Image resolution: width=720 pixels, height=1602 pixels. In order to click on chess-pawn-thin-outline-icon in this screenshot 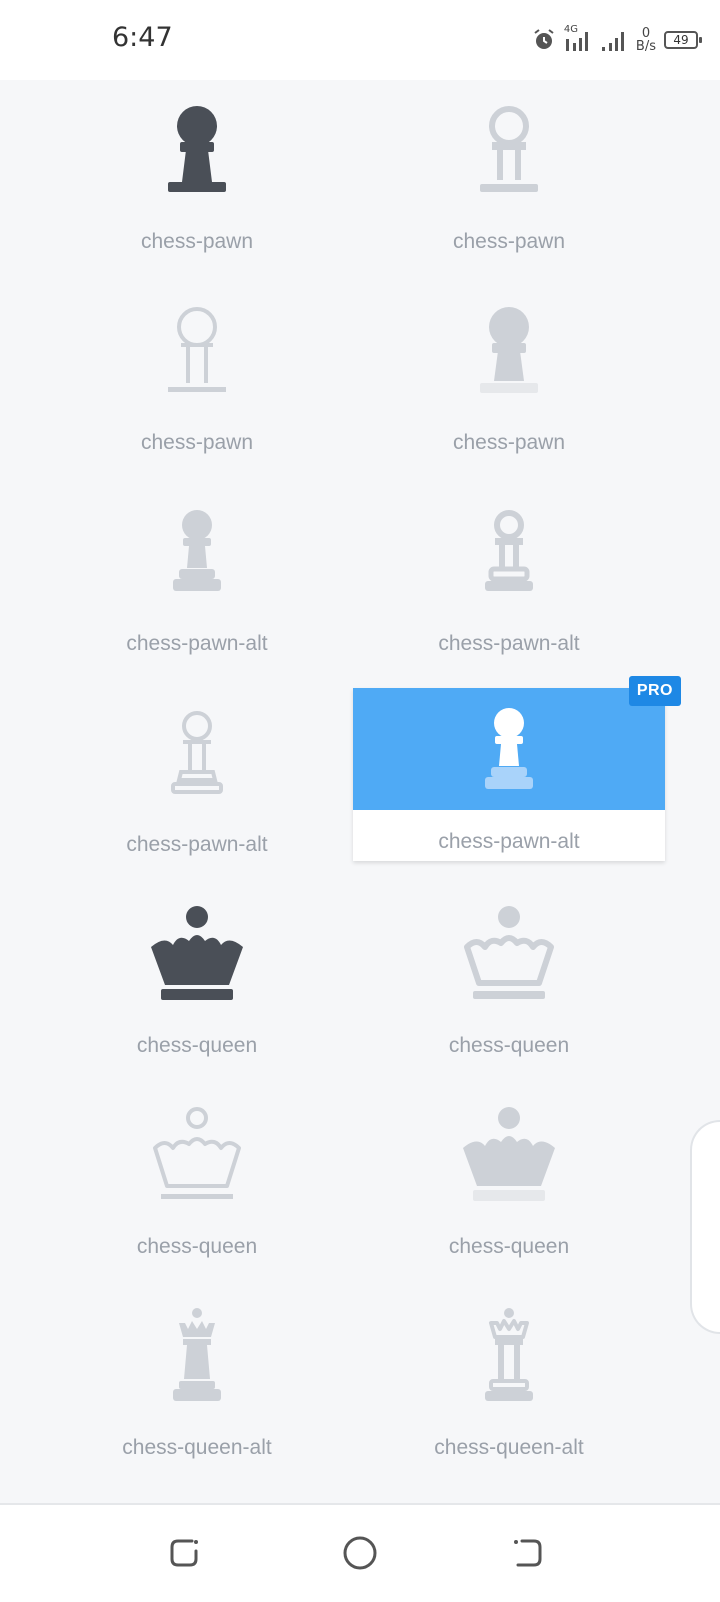, I will do `click(197, 349)`.